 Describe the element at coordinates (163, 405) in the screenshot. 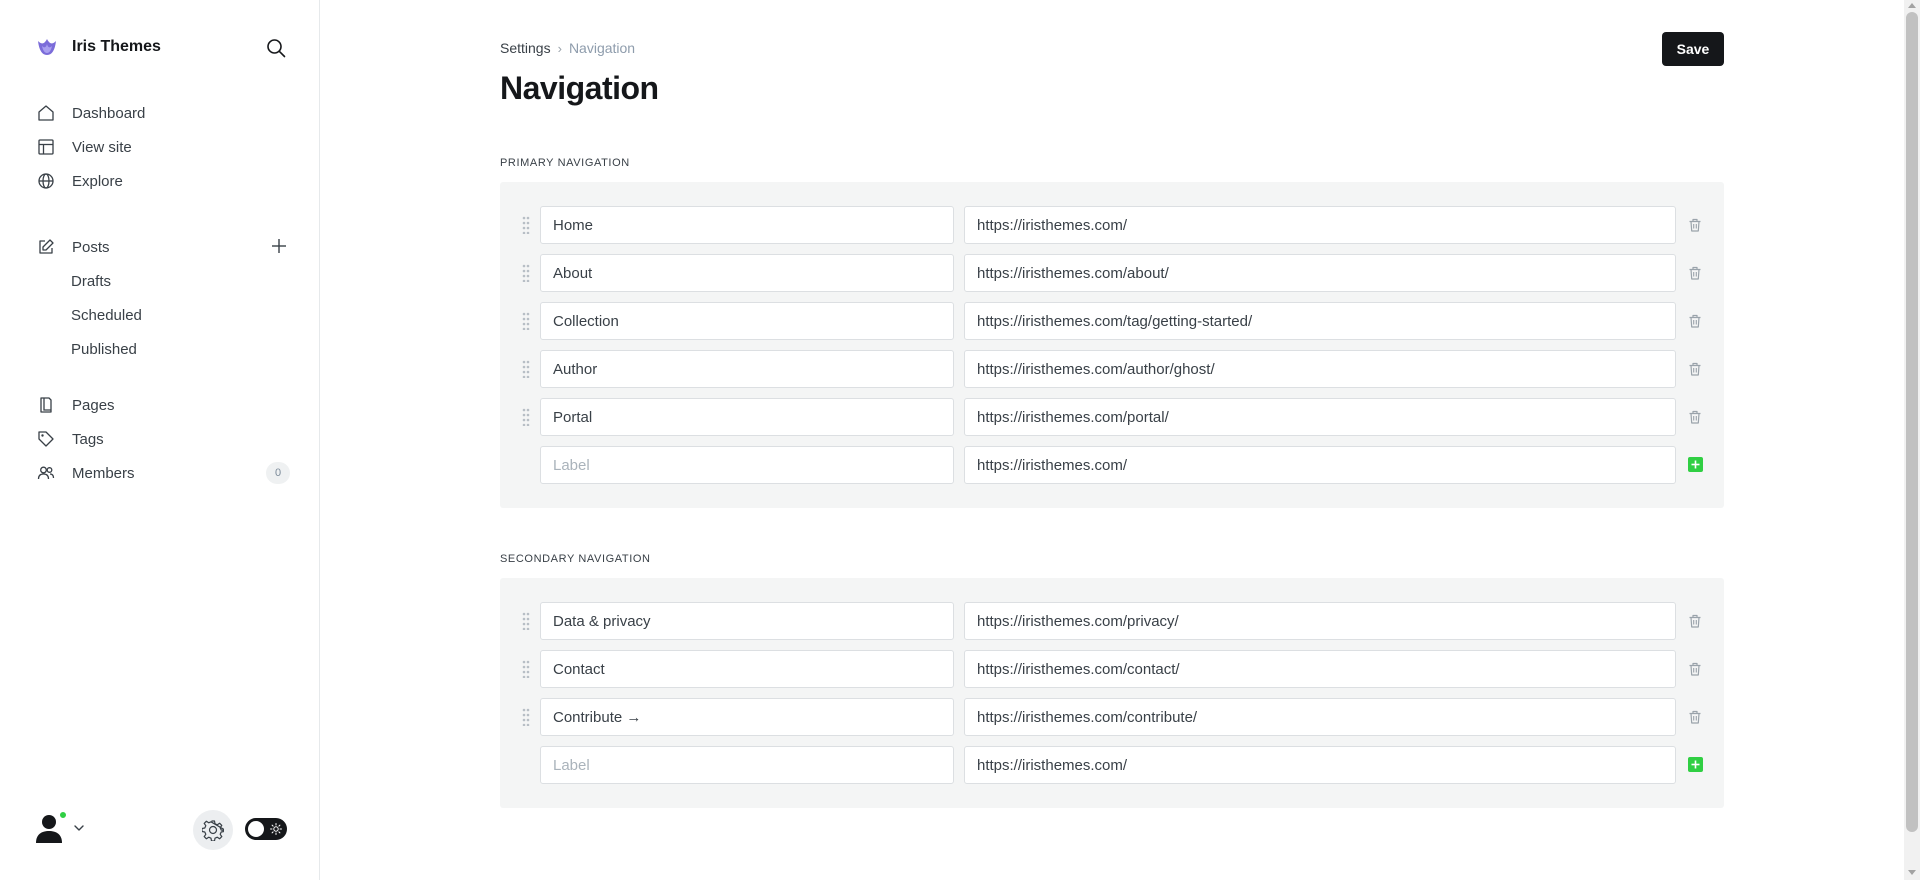

I see `sidebar-item-pages: Pages` at that location.